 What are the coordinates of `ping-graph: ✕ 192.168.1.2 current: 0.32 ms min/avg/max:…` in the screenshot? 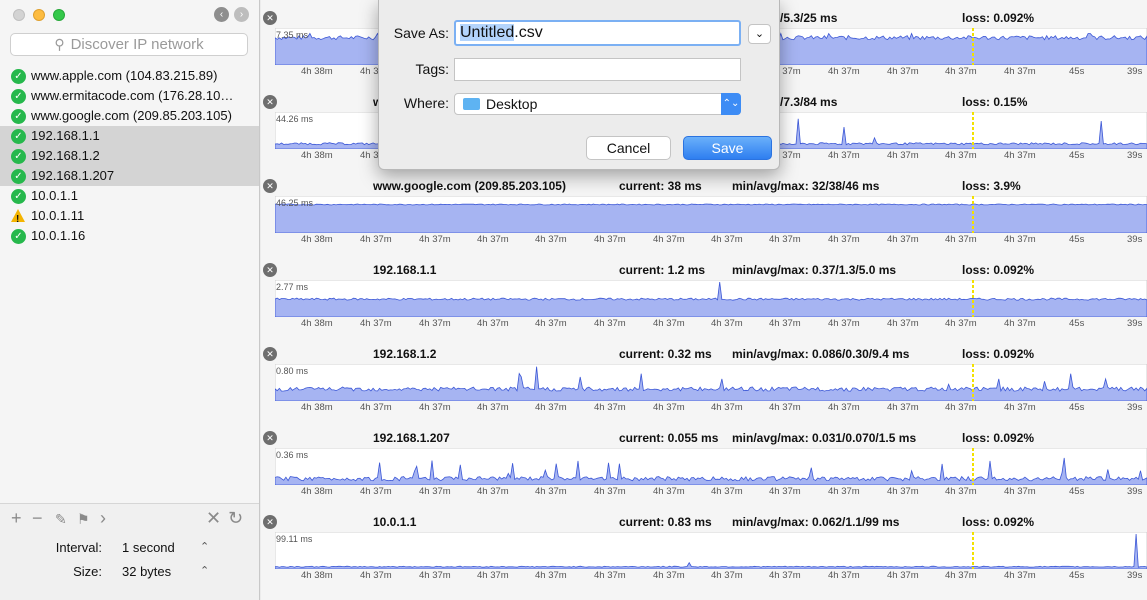 It's located at (704, 382).